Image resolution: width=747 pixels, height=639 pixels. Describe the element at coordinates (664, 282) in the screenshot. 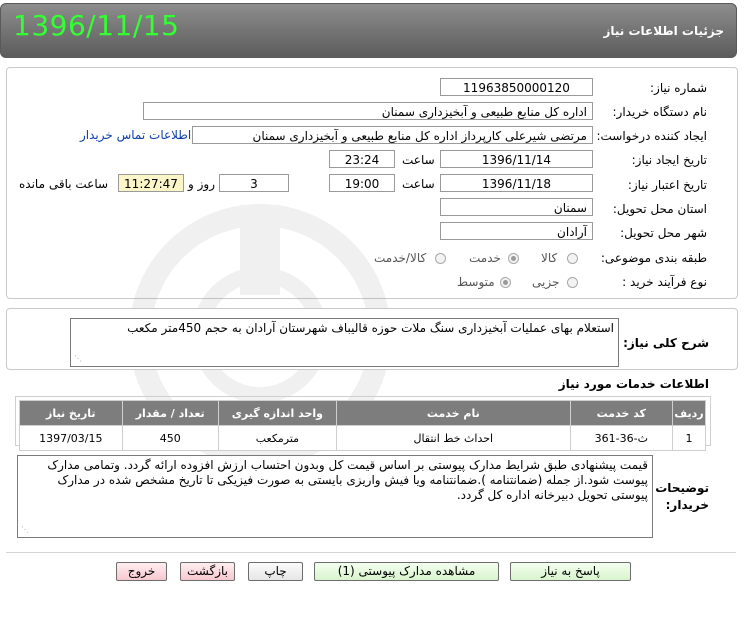

I see `process-label: نوع فرآیند خرید :` at that location.